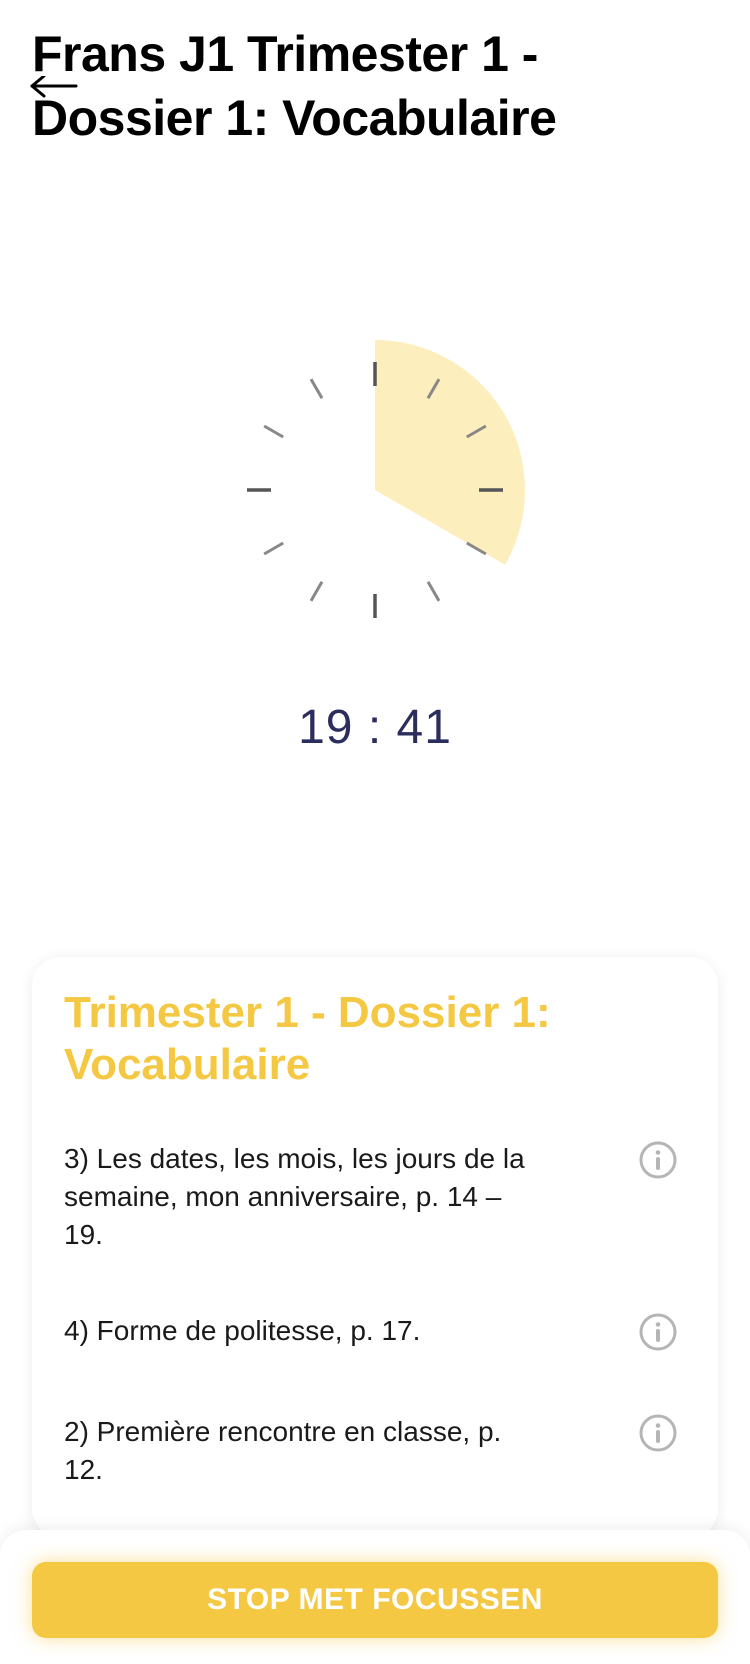 This screenshot has height=1664, width=750. I want to click on footer-bar: STOP MET FOCUSSEN, so click(375, 1597).